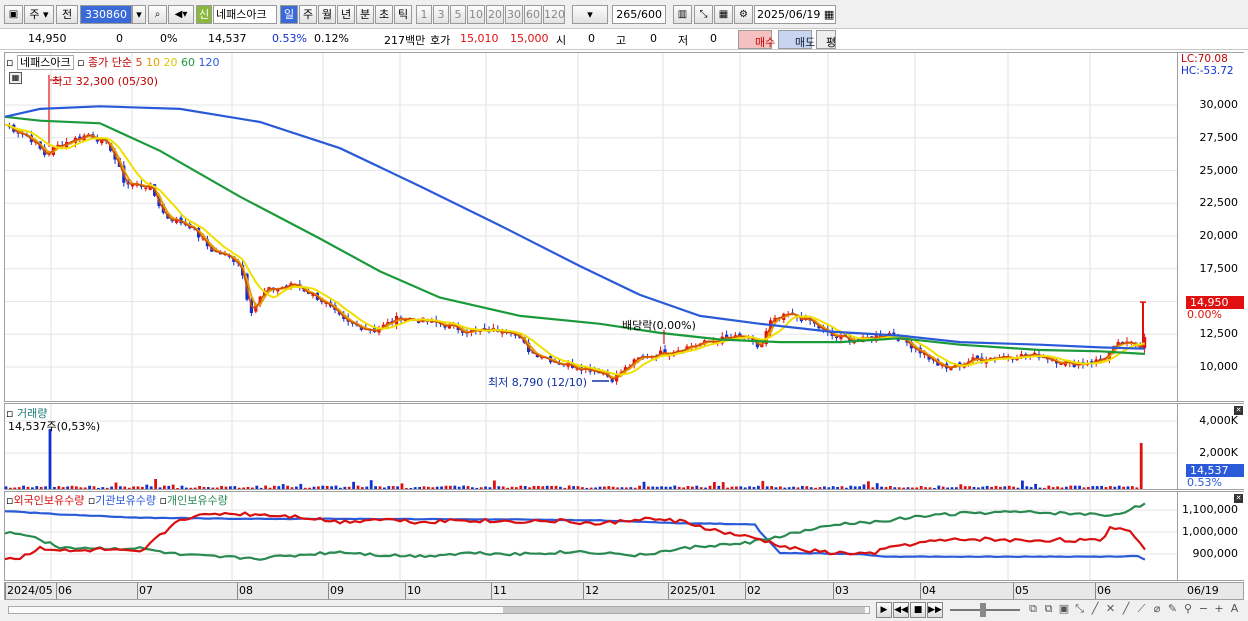 This screenshot has height=621, width=1248. I want to click on trend-icon: ╱, so click(1126, 610).